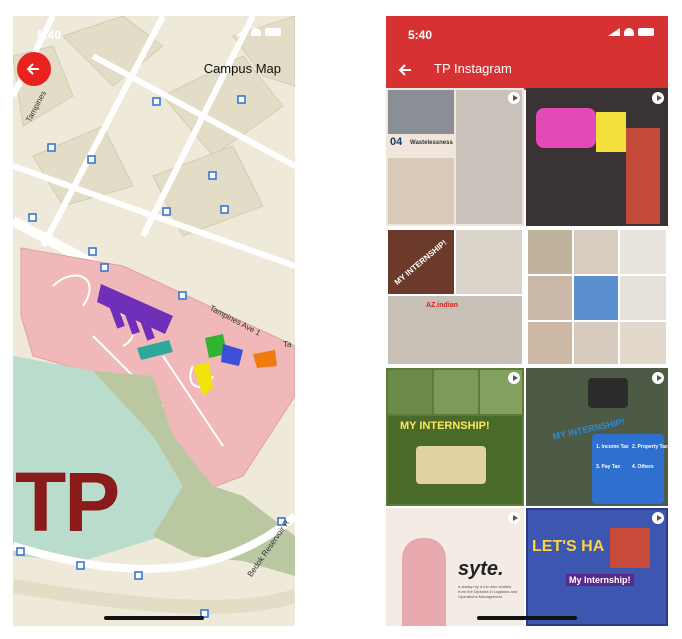  I want to click on page-title: TP Instagram, so click(473, 68).